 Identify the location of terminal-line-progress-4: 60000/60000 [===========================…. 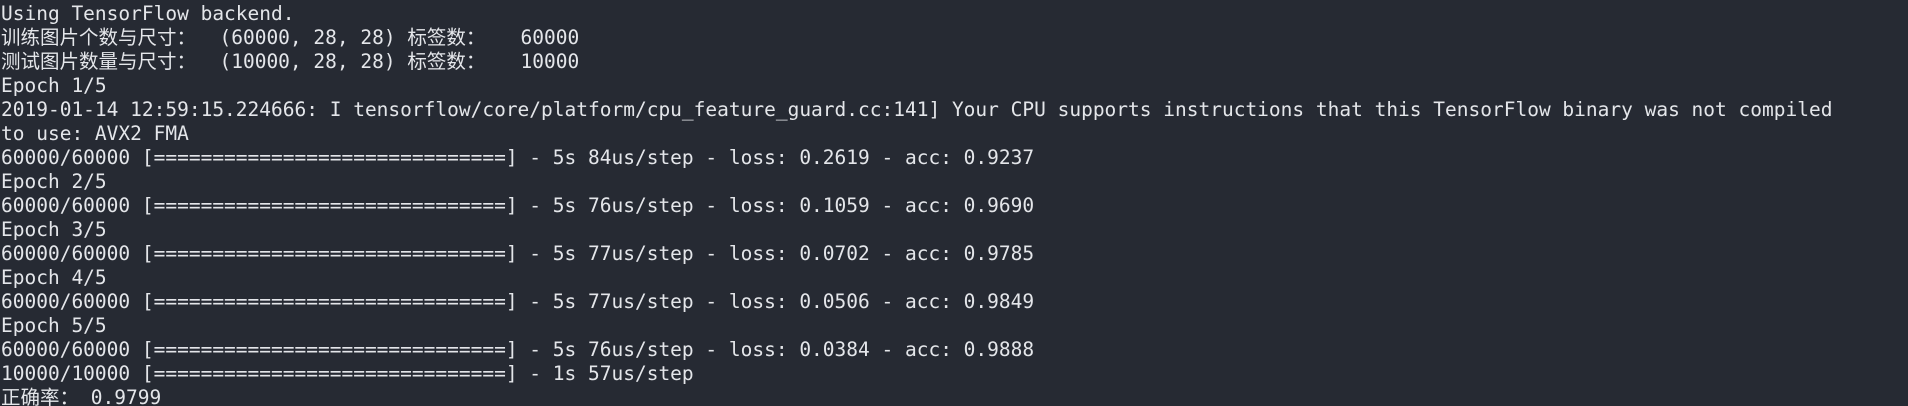
(518, 301).